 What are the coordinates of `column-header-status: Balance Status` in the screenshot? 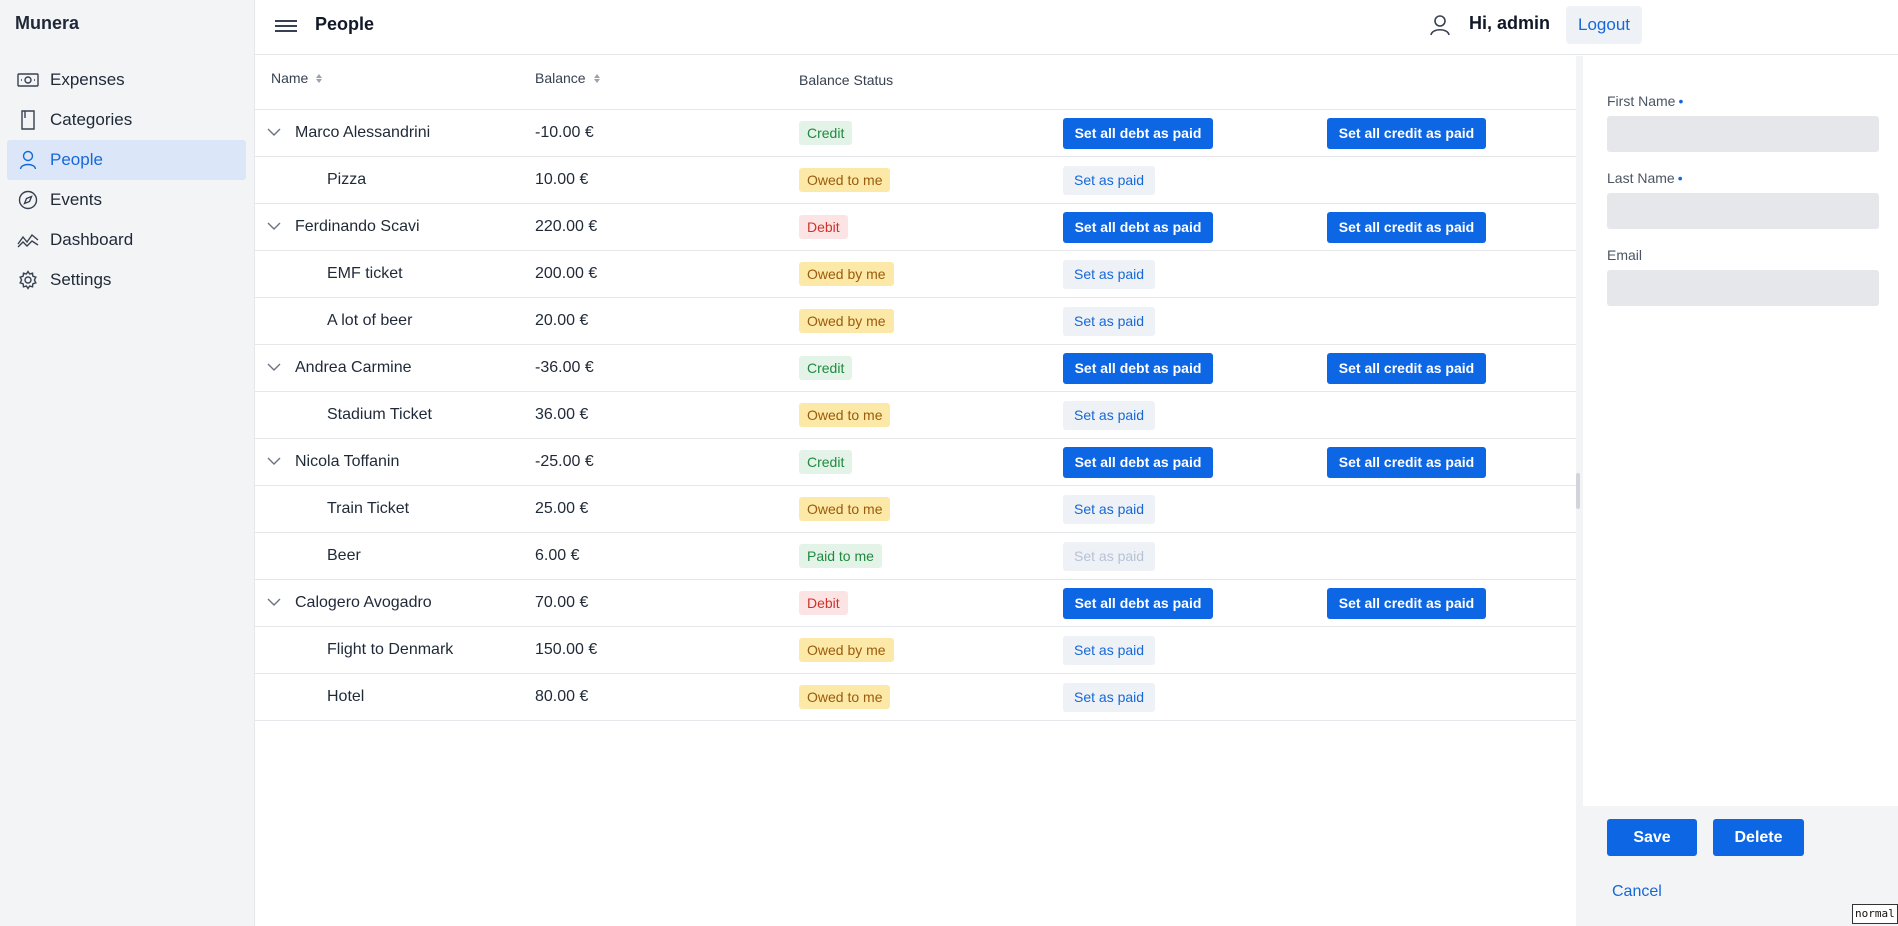 It's located at (846, 80).